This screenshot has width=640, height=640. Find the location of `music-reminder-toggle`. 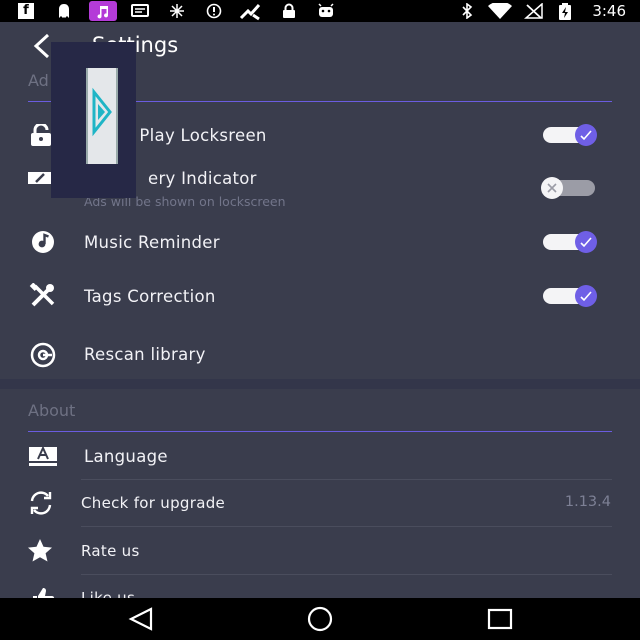

music-reminder-toggle is located at coordinates (569, 242).